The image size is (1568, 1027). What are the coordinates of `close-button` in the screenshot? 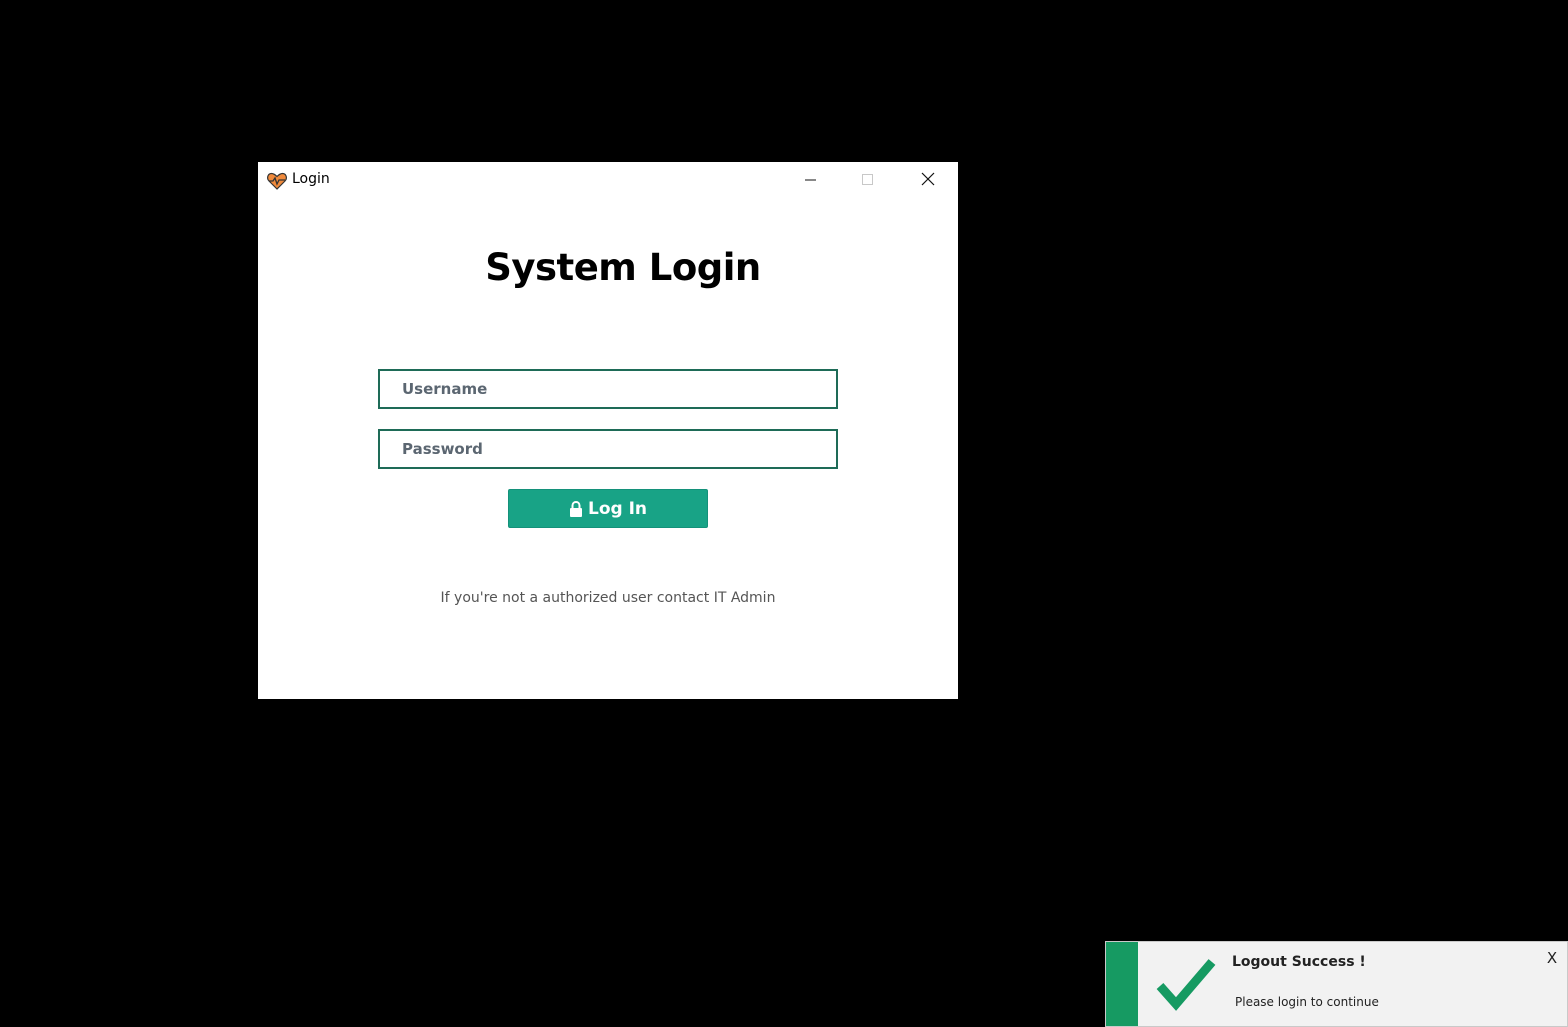 It's located at (928, 180).